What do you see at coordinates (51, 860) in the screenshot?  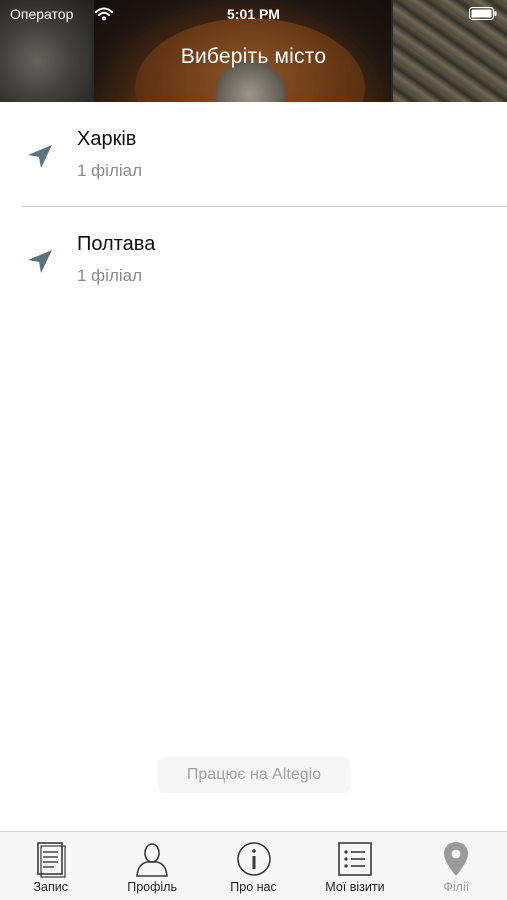 I see `document-icon` at bounding box center [51, 860].